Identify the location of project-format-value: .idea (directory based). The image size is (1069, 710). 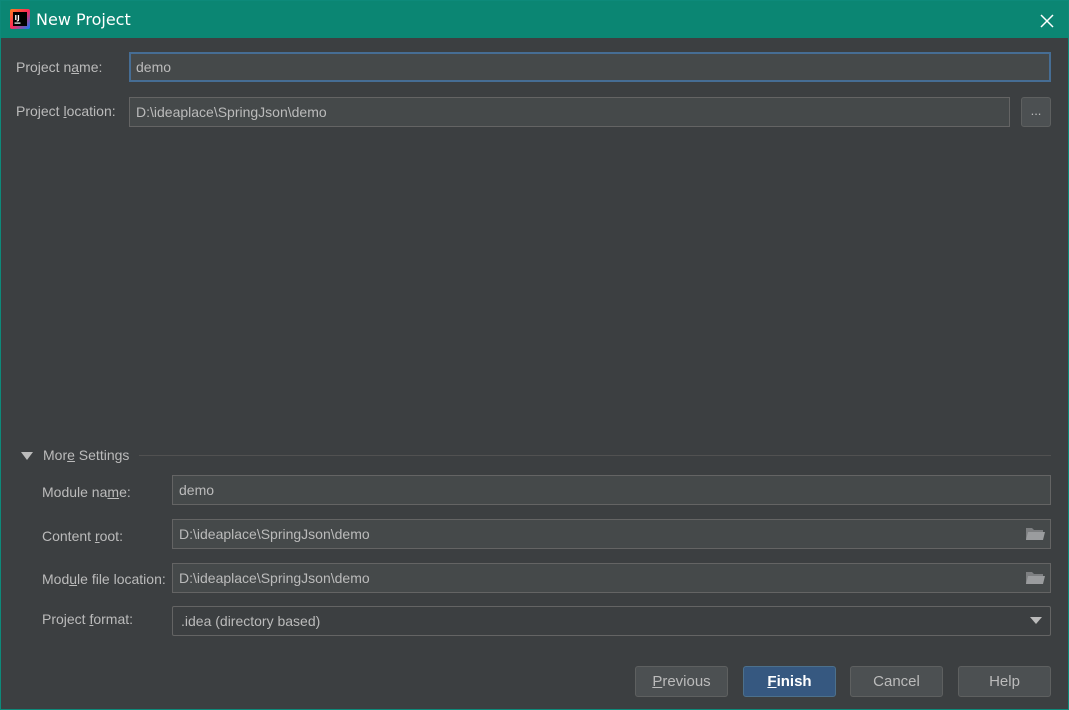
(251, 621).